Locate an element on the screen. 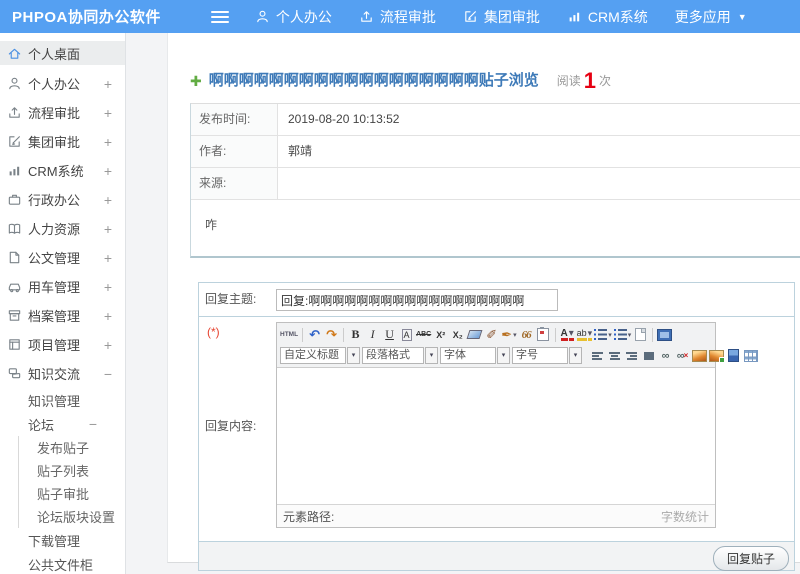 The height and width of the screenshot is (574, 800). book-icon is located at coordinates (14, 228).